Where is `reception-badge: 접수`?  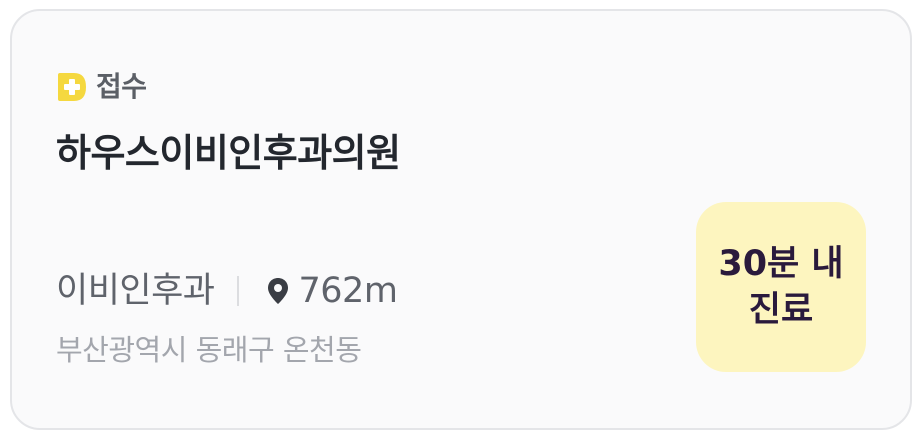 reception-badge: 접수 is located at coordinates (101, 87).